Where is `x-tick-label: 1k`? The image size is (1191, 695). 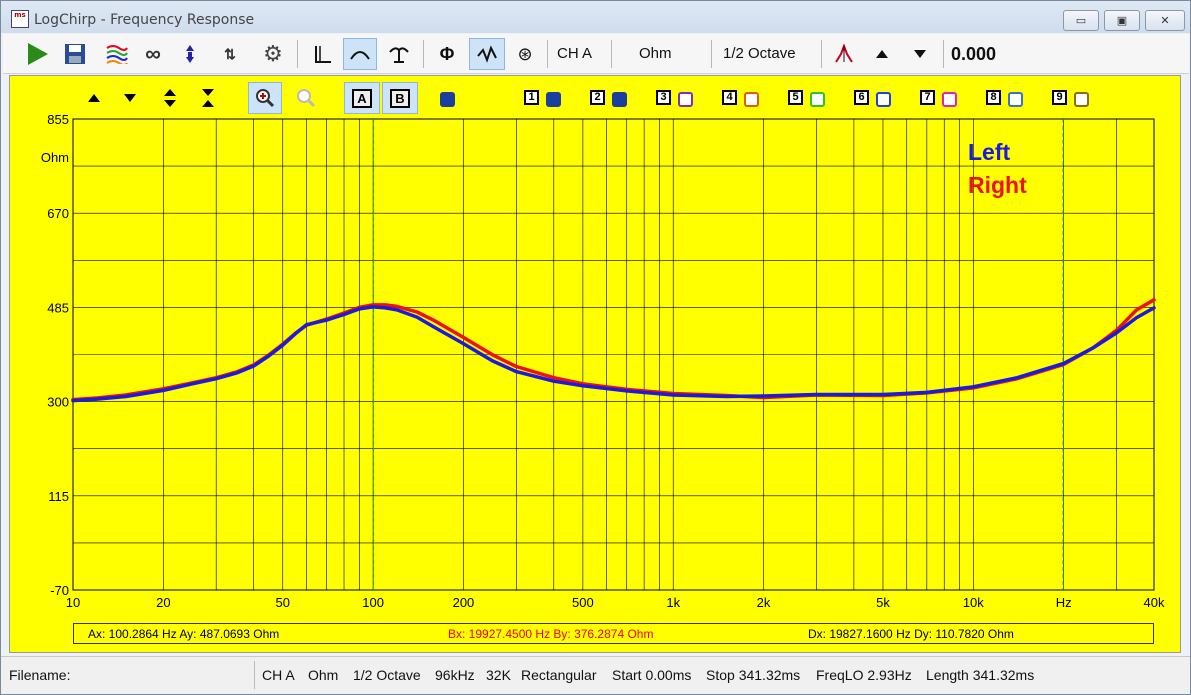 x-tick-label: 1k is located at coordinates (673, 602).